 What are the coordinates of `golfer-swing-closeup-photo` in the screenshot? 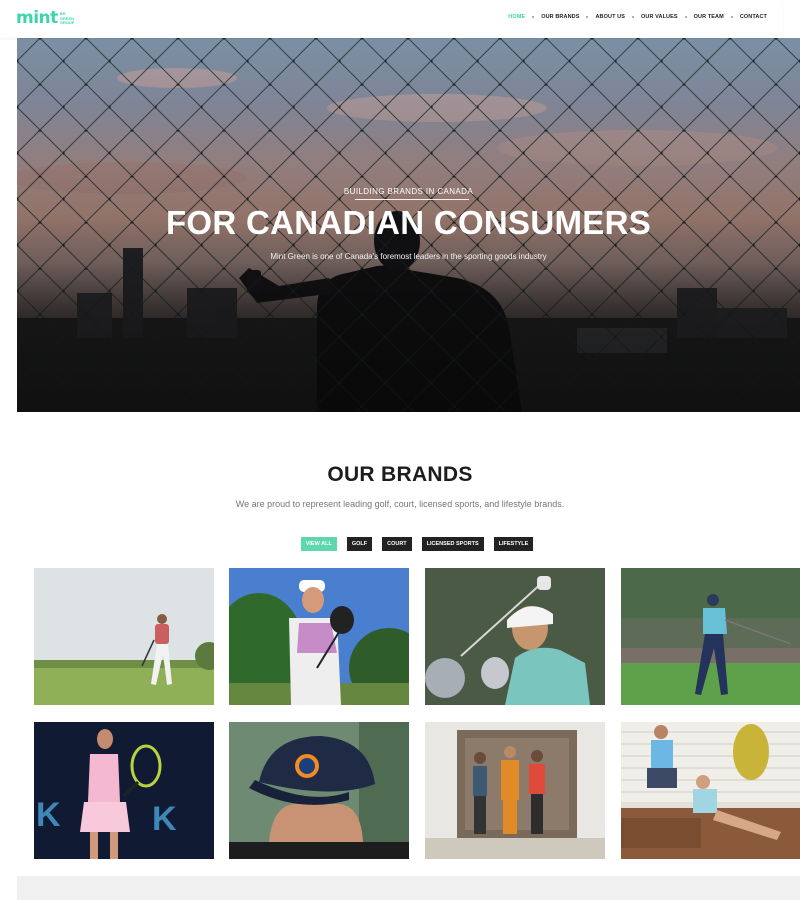 It's located at (515, 636).